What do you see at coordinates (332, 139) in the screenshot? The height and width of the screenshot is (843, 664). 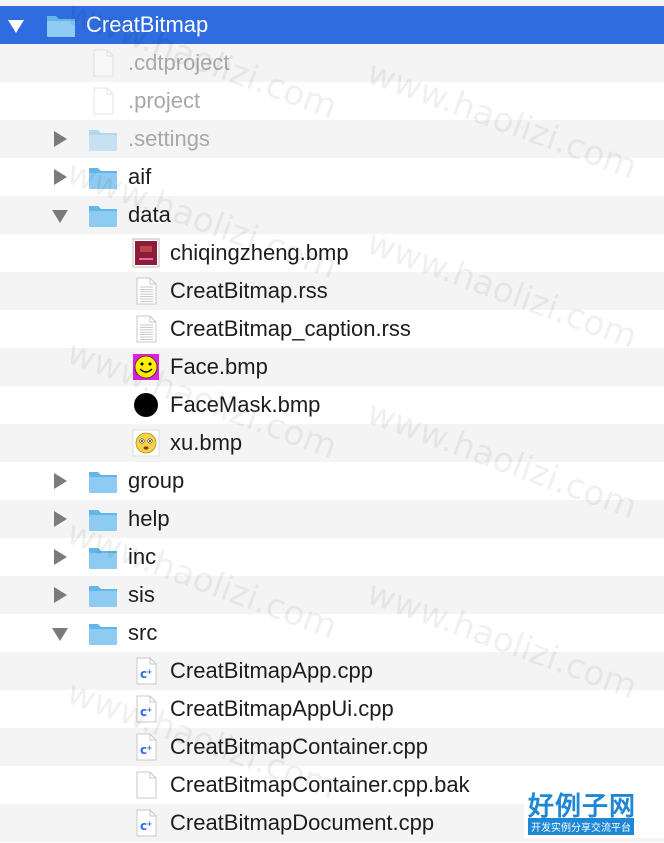 I see `folder-row: .settings` at bounding box center [332, 139].